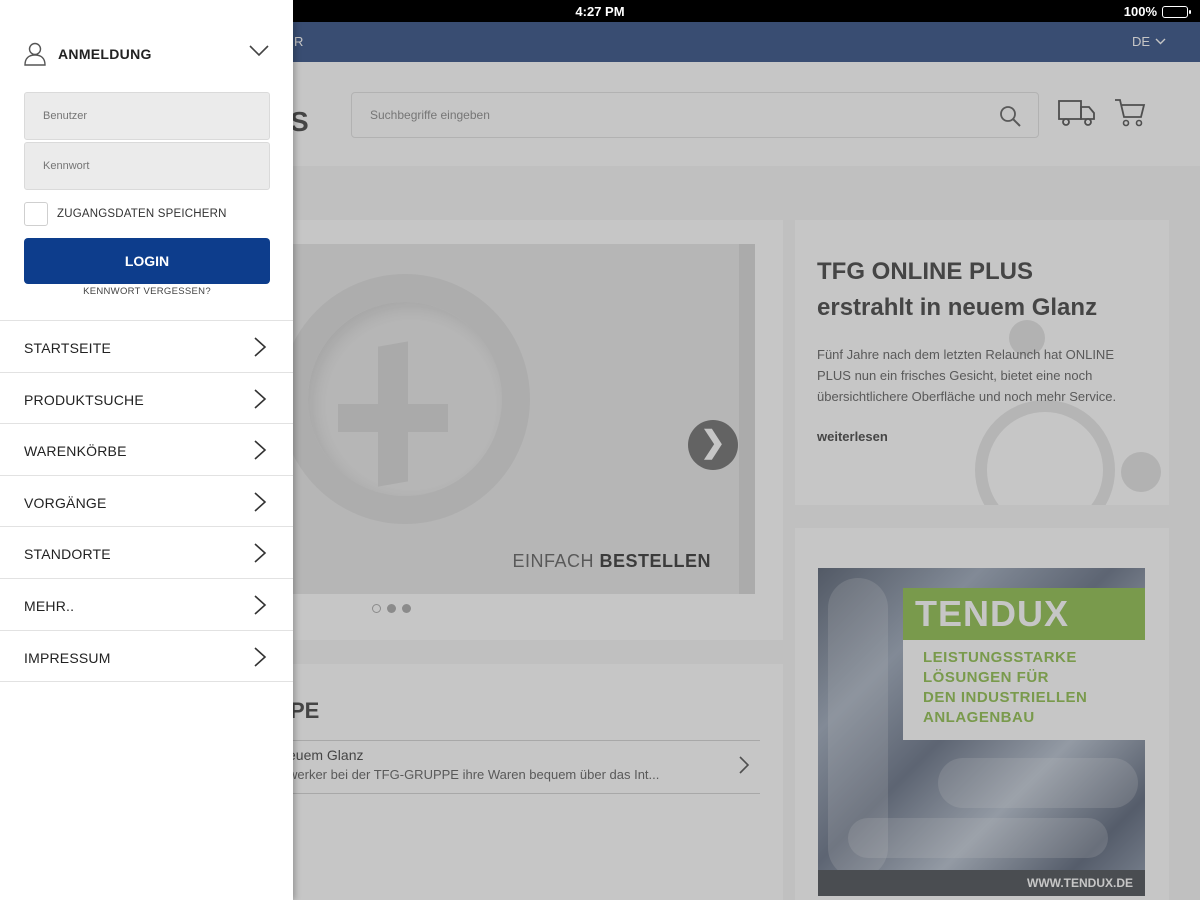 Image resolution: width=1200 pixels, height=900 pixels. I want to click on menu-item-startseite: STARTSEITE, so click(146, 347).